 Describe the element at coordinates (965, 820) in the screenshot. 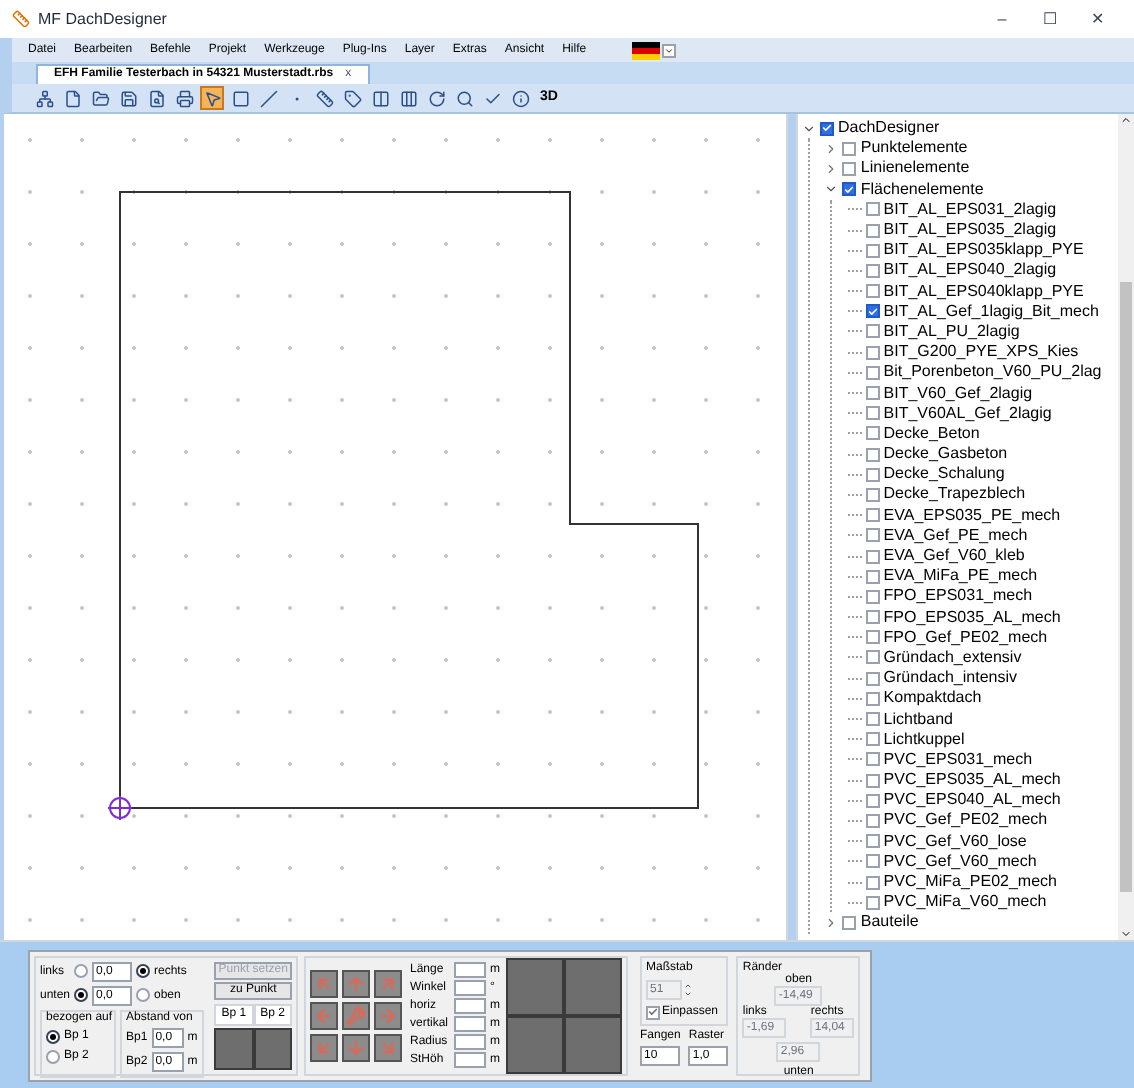

I see `tree-item: PVC_Gef_PE02_mech` at that location.